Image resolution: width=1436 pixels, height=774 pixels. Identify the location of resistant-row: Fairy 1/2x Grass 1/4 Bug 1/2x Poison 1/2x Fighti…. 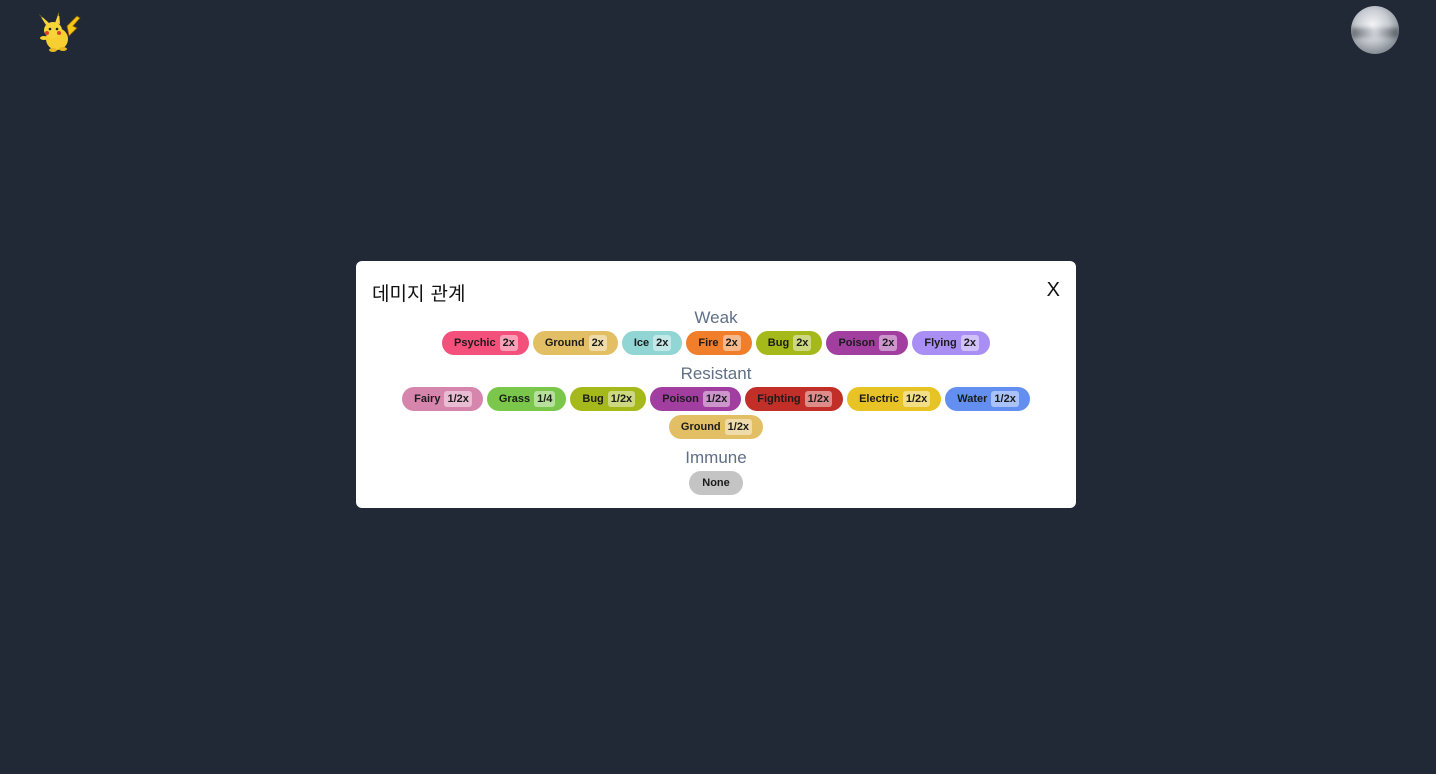
(716, 399).